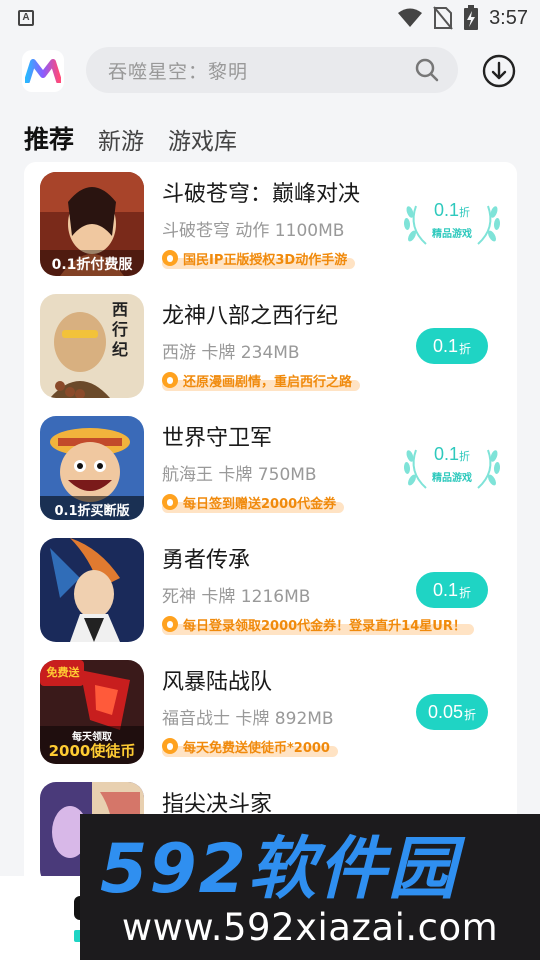 The image size is (540, 960). What do you see at coordinates (268, 382) in the screenshot?
I see `promo-text: 还原漫画剧情，重启西行之路` at bounding box center [268, 382].